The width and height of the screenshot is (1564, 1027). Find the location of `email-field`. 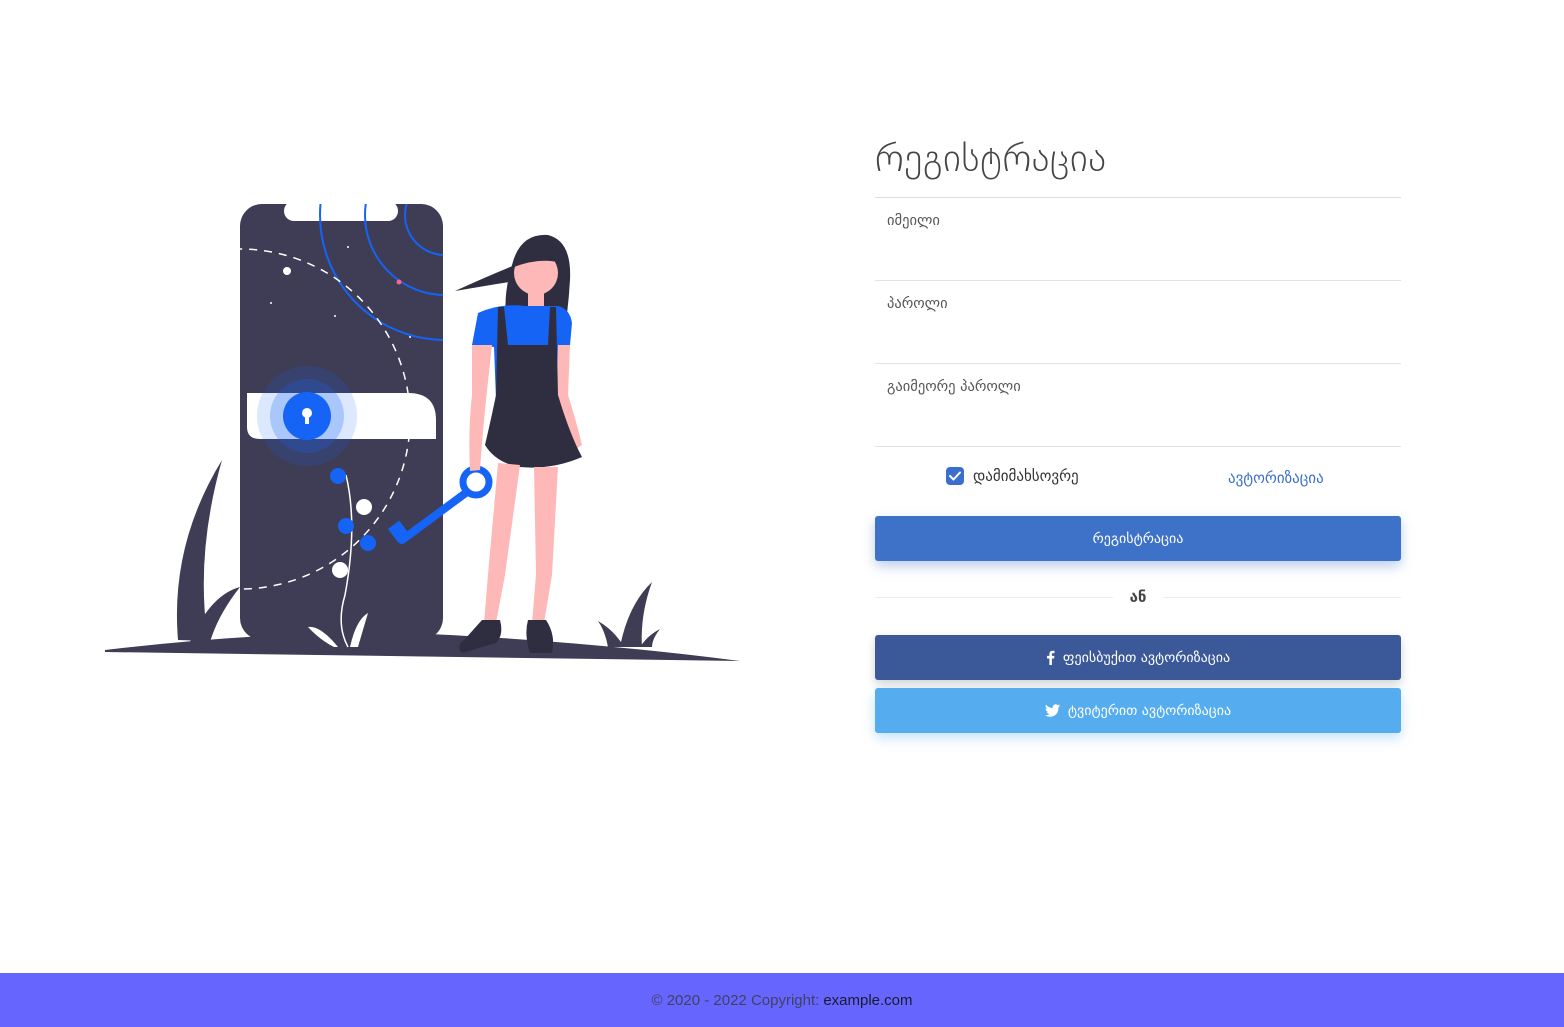

email-field is located at coordinates (1138, 239).